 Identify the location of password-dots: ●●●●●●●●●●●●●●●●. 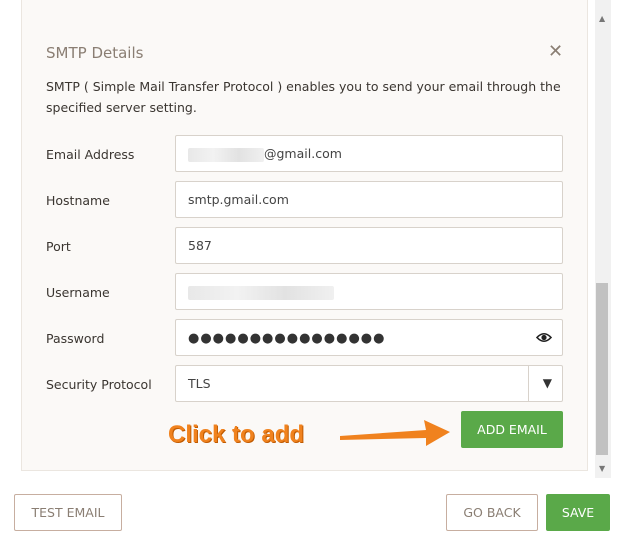
(287, 338).